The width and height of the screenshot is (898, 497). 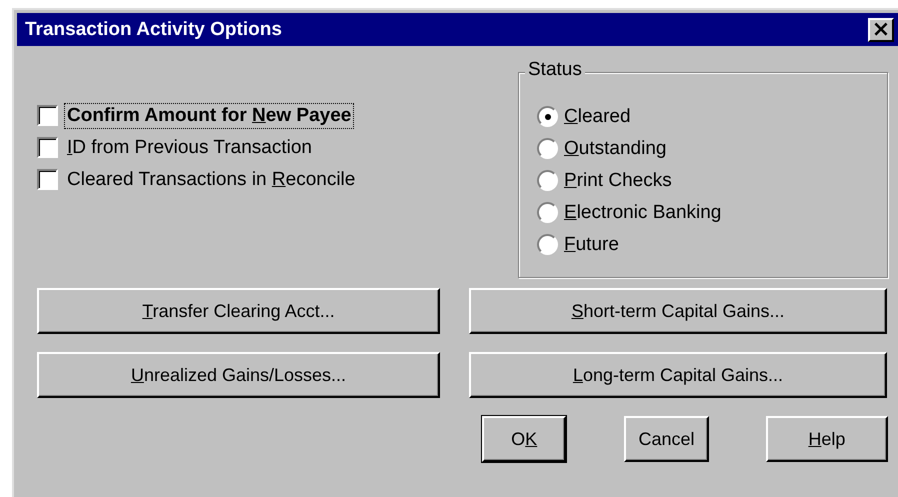 I want to click on dialog-button: Cancel, so click(x=666, y=439).